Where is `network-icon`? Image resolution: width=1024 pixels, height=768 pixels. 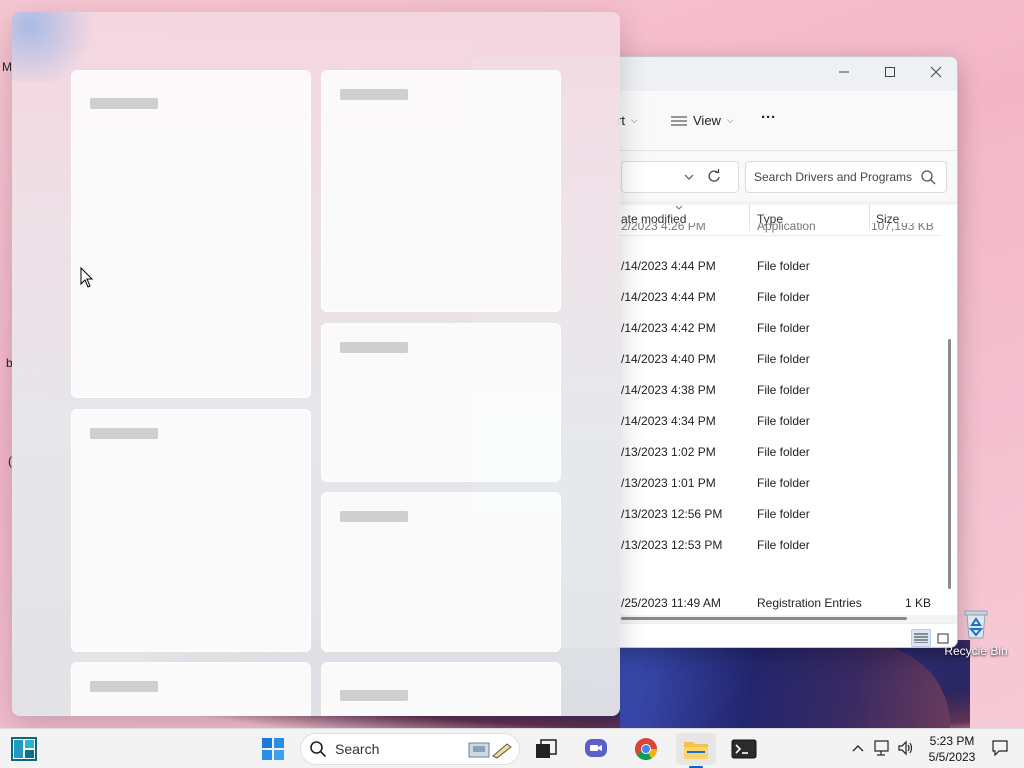
network-icon is located at coordinates (881, 748).